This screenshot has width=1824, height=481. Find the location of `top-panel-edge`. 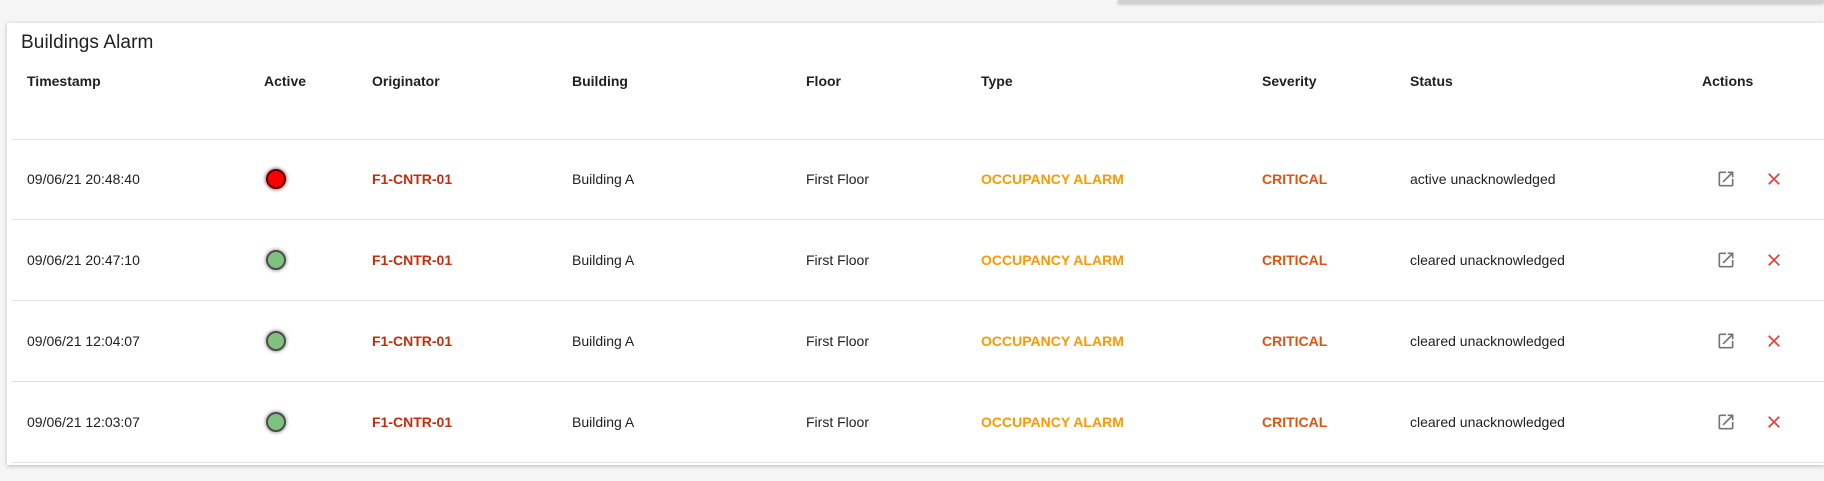

top-panel-edge is located at coordinates (1471, 1).